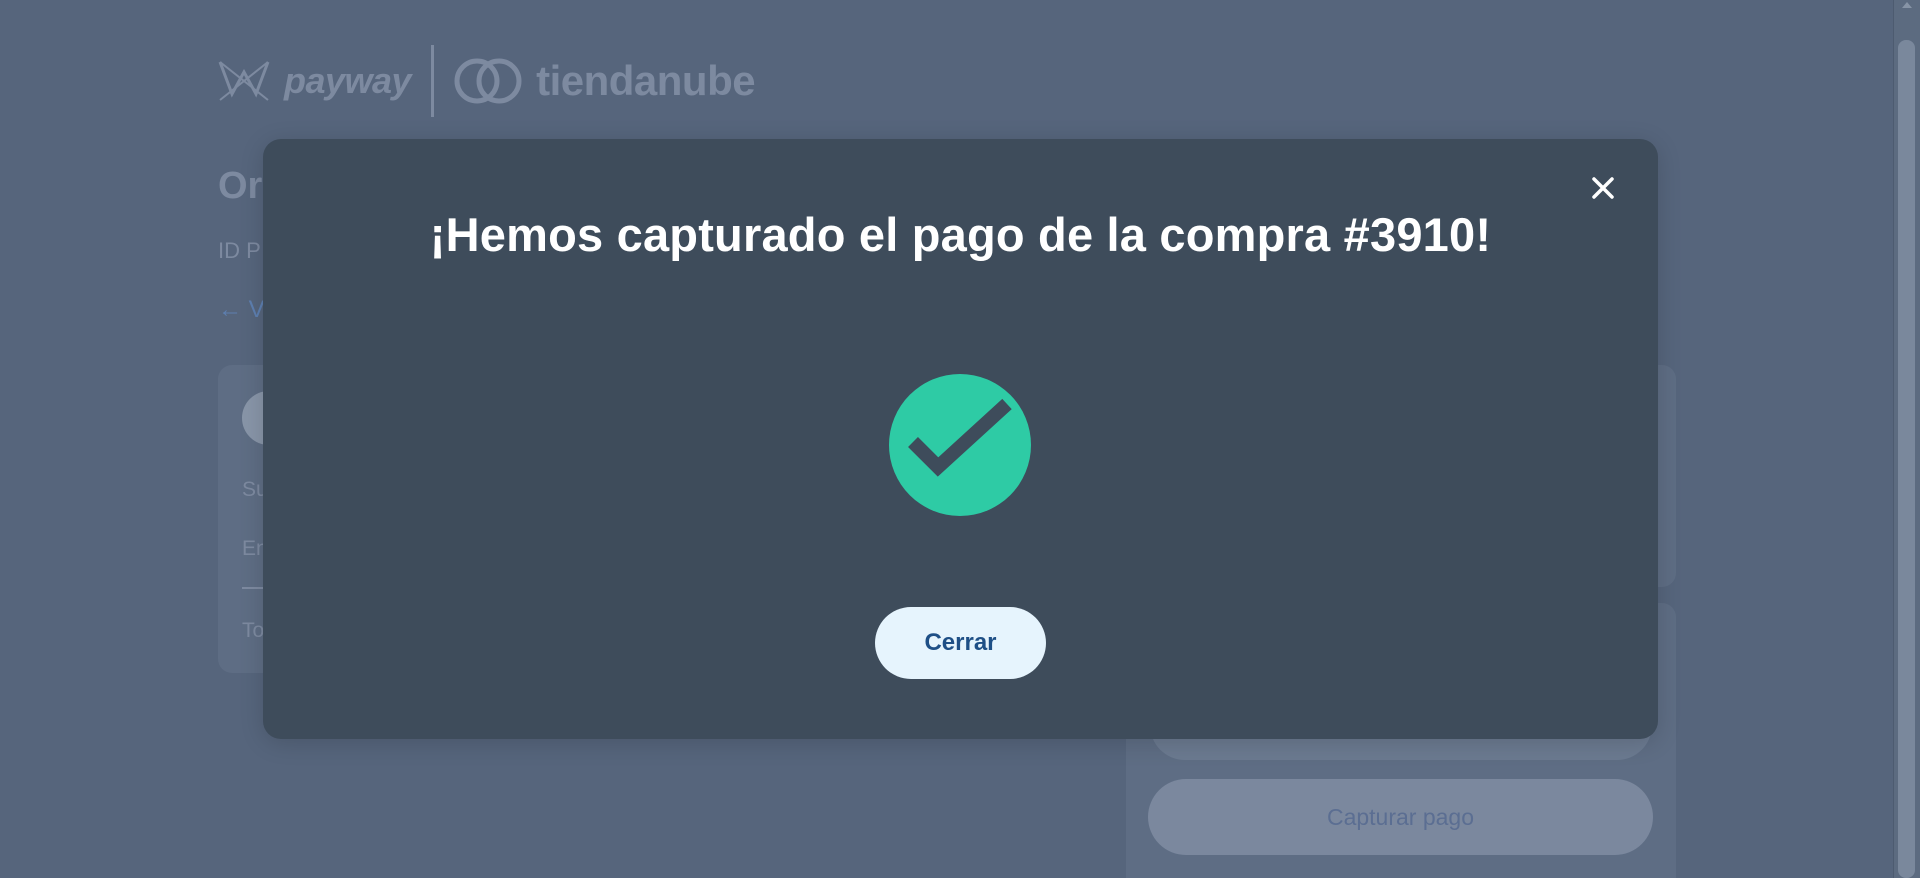 Image resolution: width=1920 pixels, height=878 pixels. I want to click on logo-divider, so click(433, 81).